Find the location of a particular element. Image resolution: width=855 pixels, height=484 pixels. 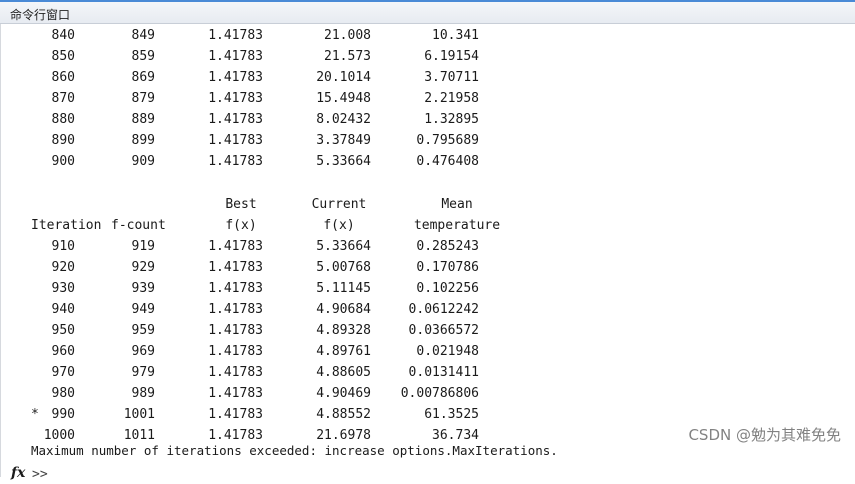

table-cell: 909 is located at coordinates (143, 161).